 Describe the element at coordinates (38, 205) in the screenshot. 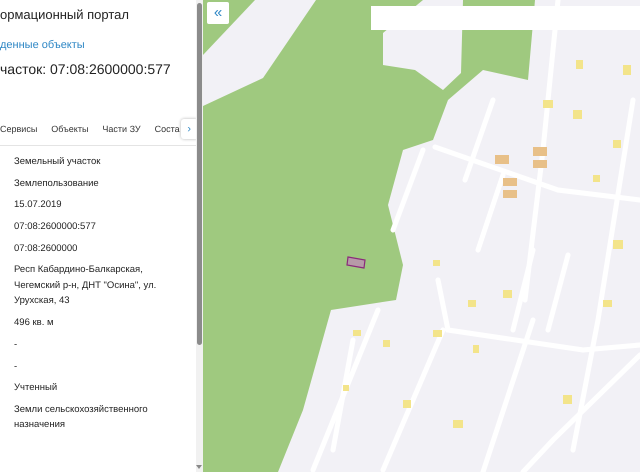

I see `field-value: 15.07.2019` at that location.